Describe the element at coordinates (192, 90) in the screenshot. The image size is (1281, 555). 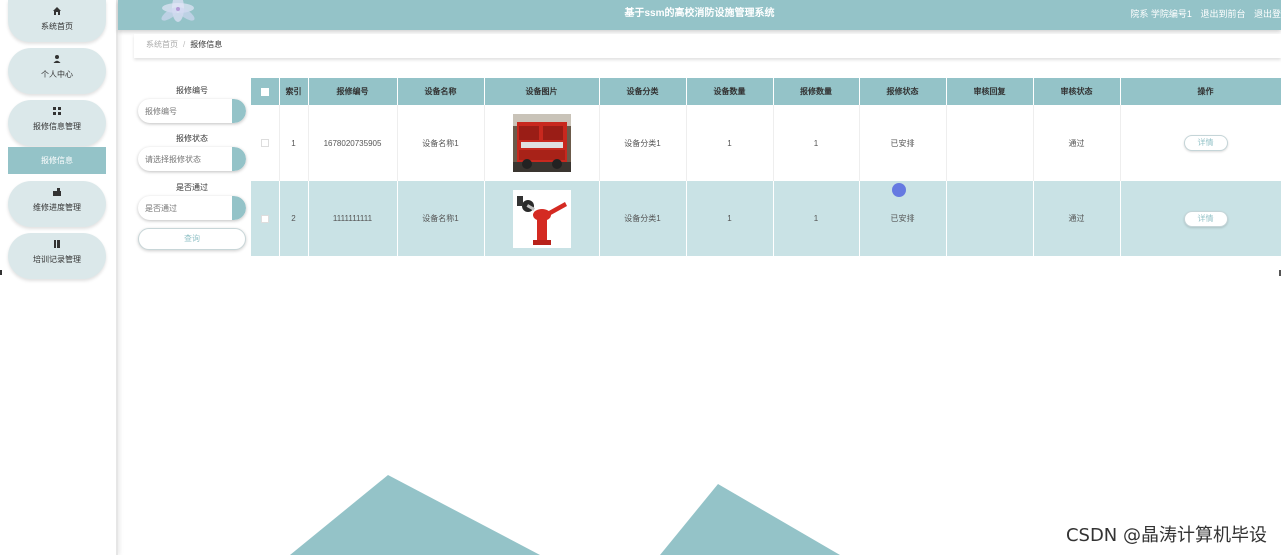
I see `repair-no-label: 报修编号` at that location.